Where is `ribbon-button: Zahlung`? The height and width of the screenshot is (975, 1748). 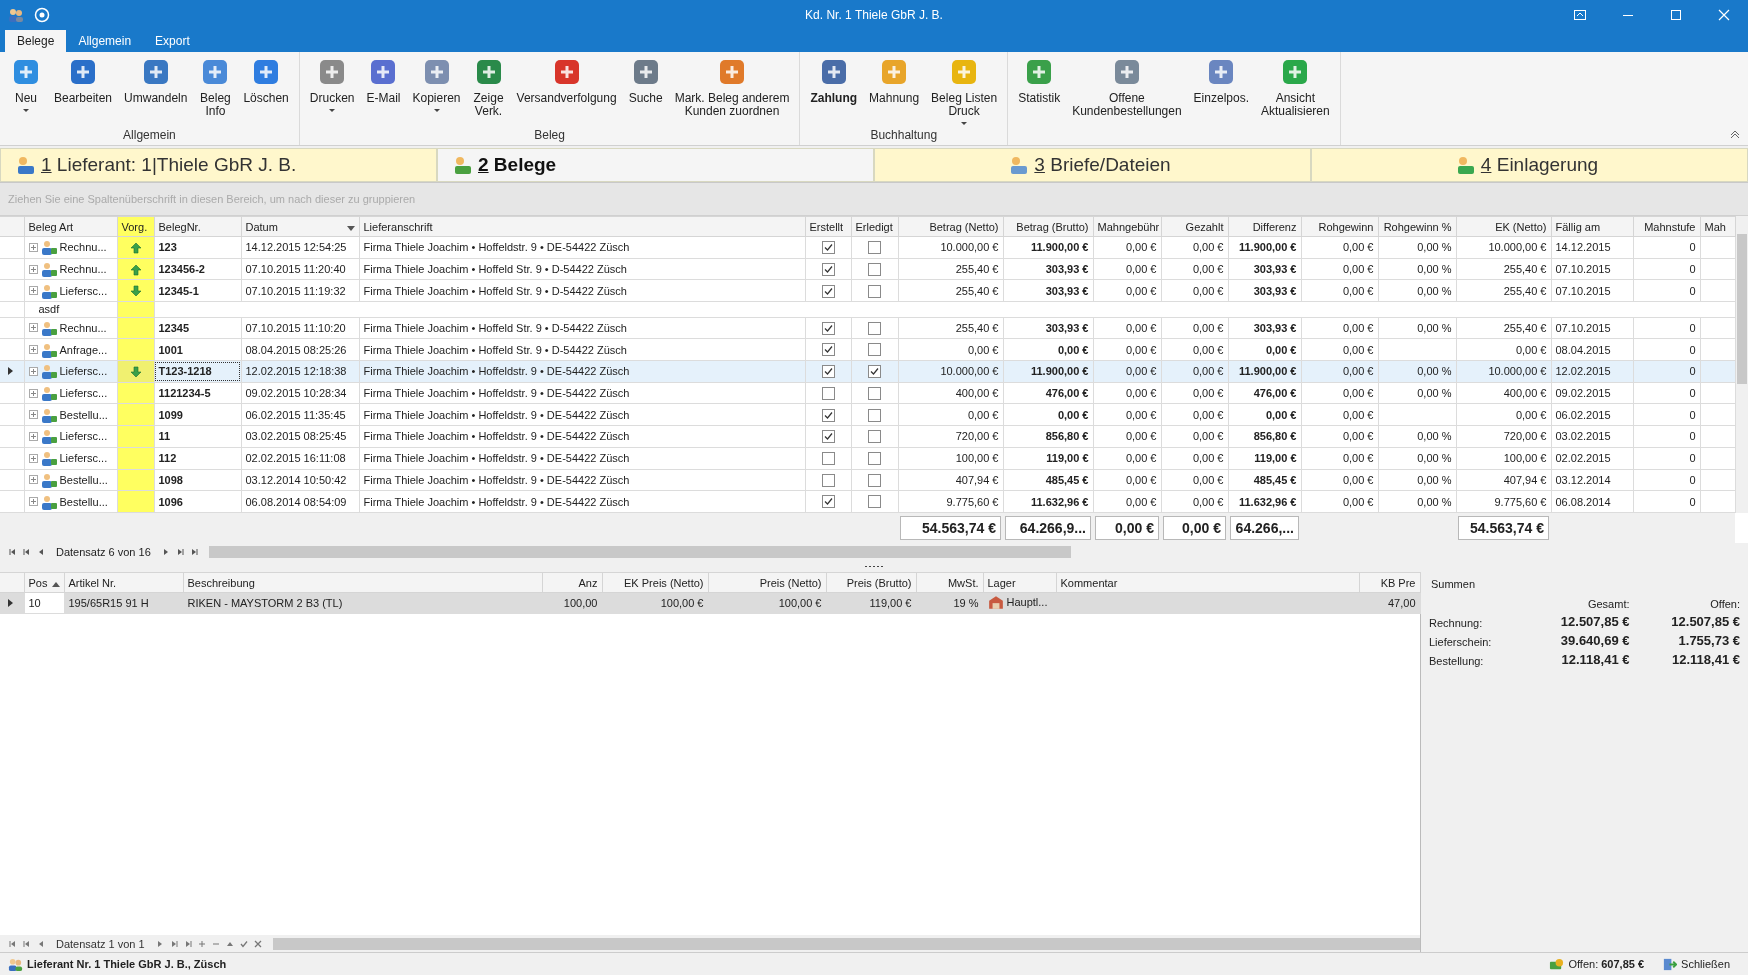
ribbon-button: Zahlung is located at coordinates (834, 80).